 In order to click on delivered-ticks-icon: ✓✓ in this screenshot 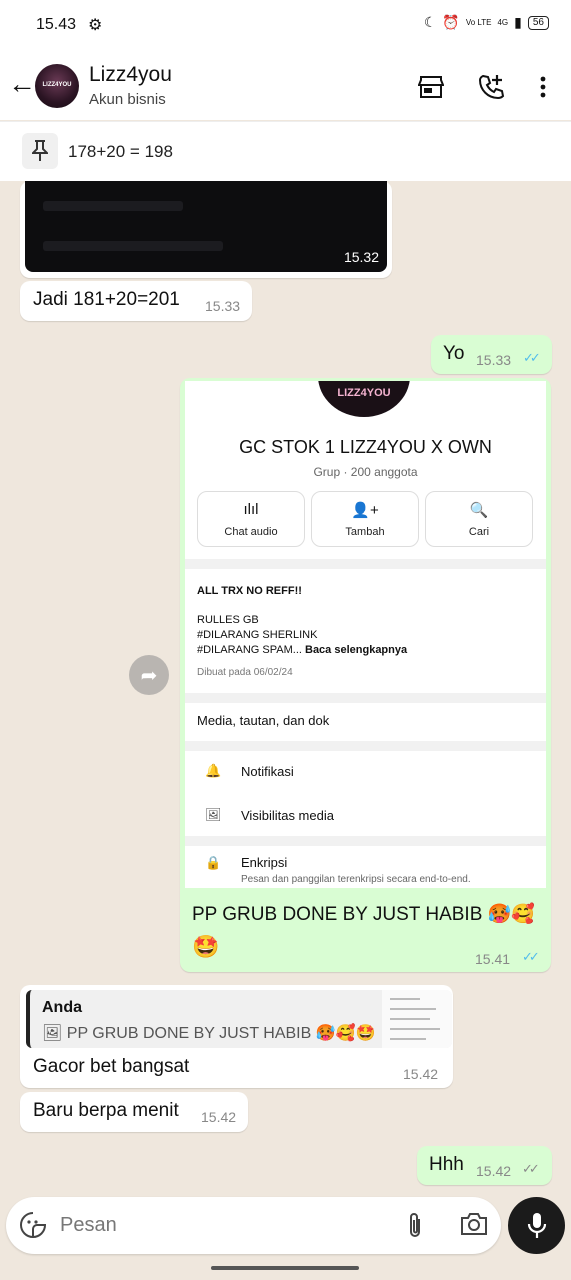, I will do `click(531, 1168)`.